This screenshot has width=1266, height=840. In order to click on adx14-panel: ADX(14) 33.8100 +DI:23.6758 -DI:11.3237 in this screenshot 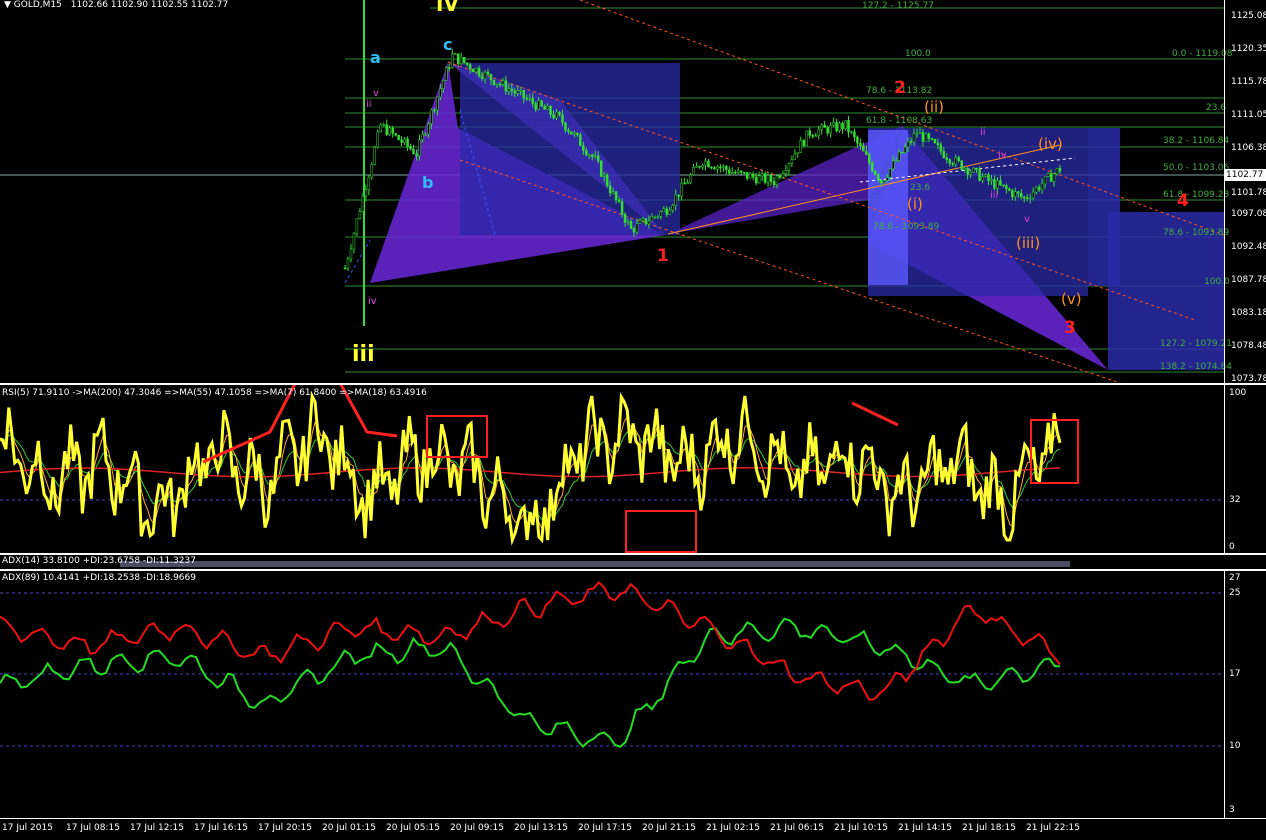, I will do `click(612, 562)`.